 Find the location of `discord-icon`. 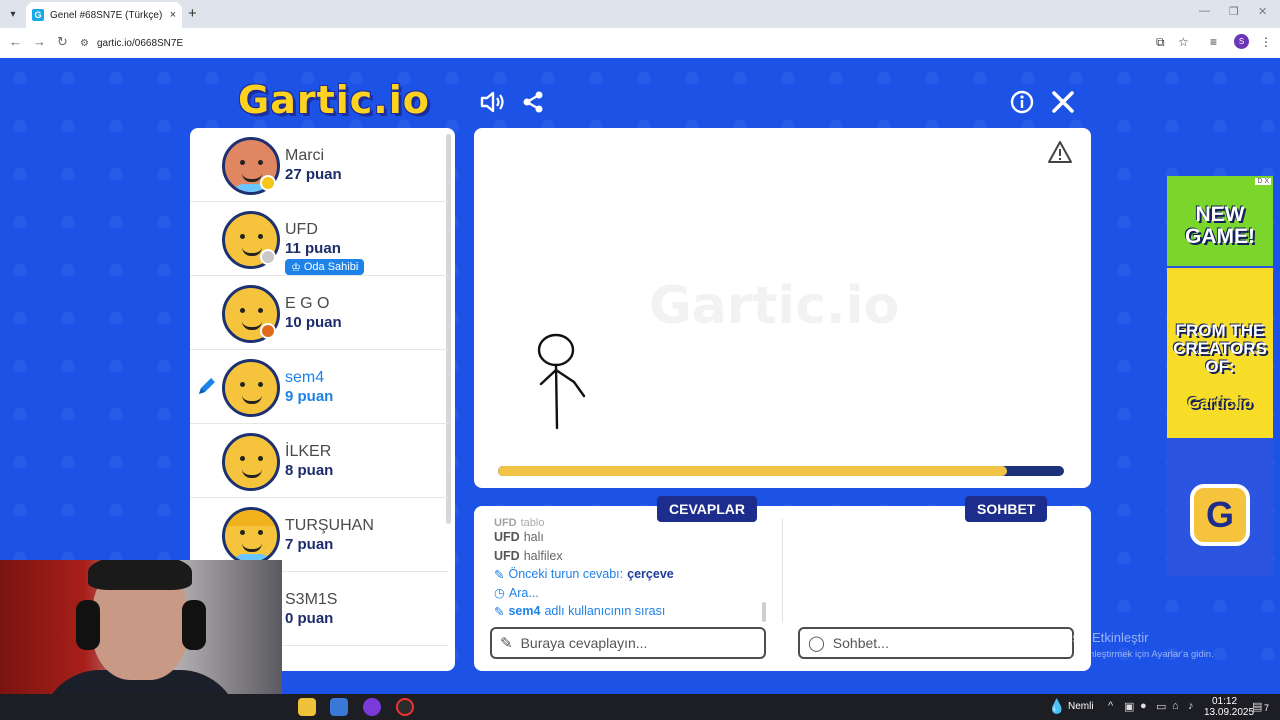

discord-icon is located at coordinates (372, 707).